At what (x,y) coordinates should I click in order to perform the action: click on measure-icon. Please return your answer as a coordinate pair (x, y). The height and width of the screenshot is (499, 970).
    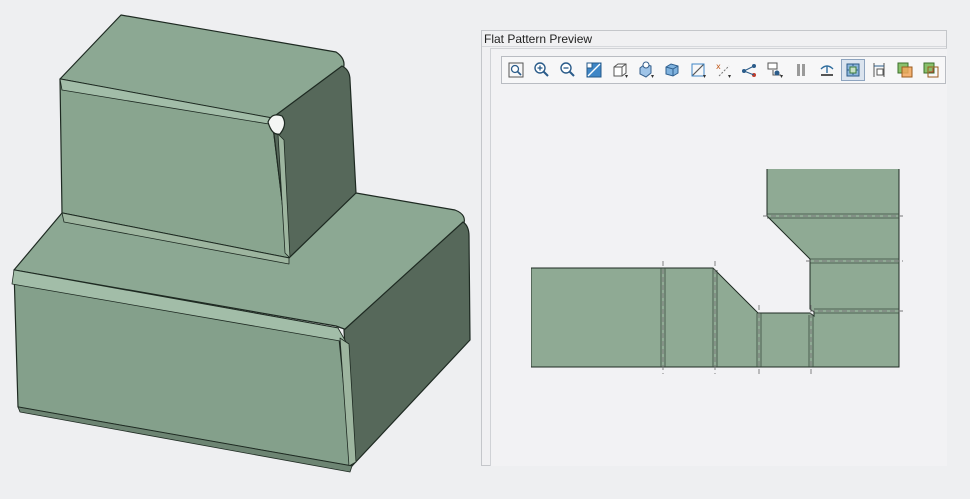
    Looking at the image, I should click on (775, 70).